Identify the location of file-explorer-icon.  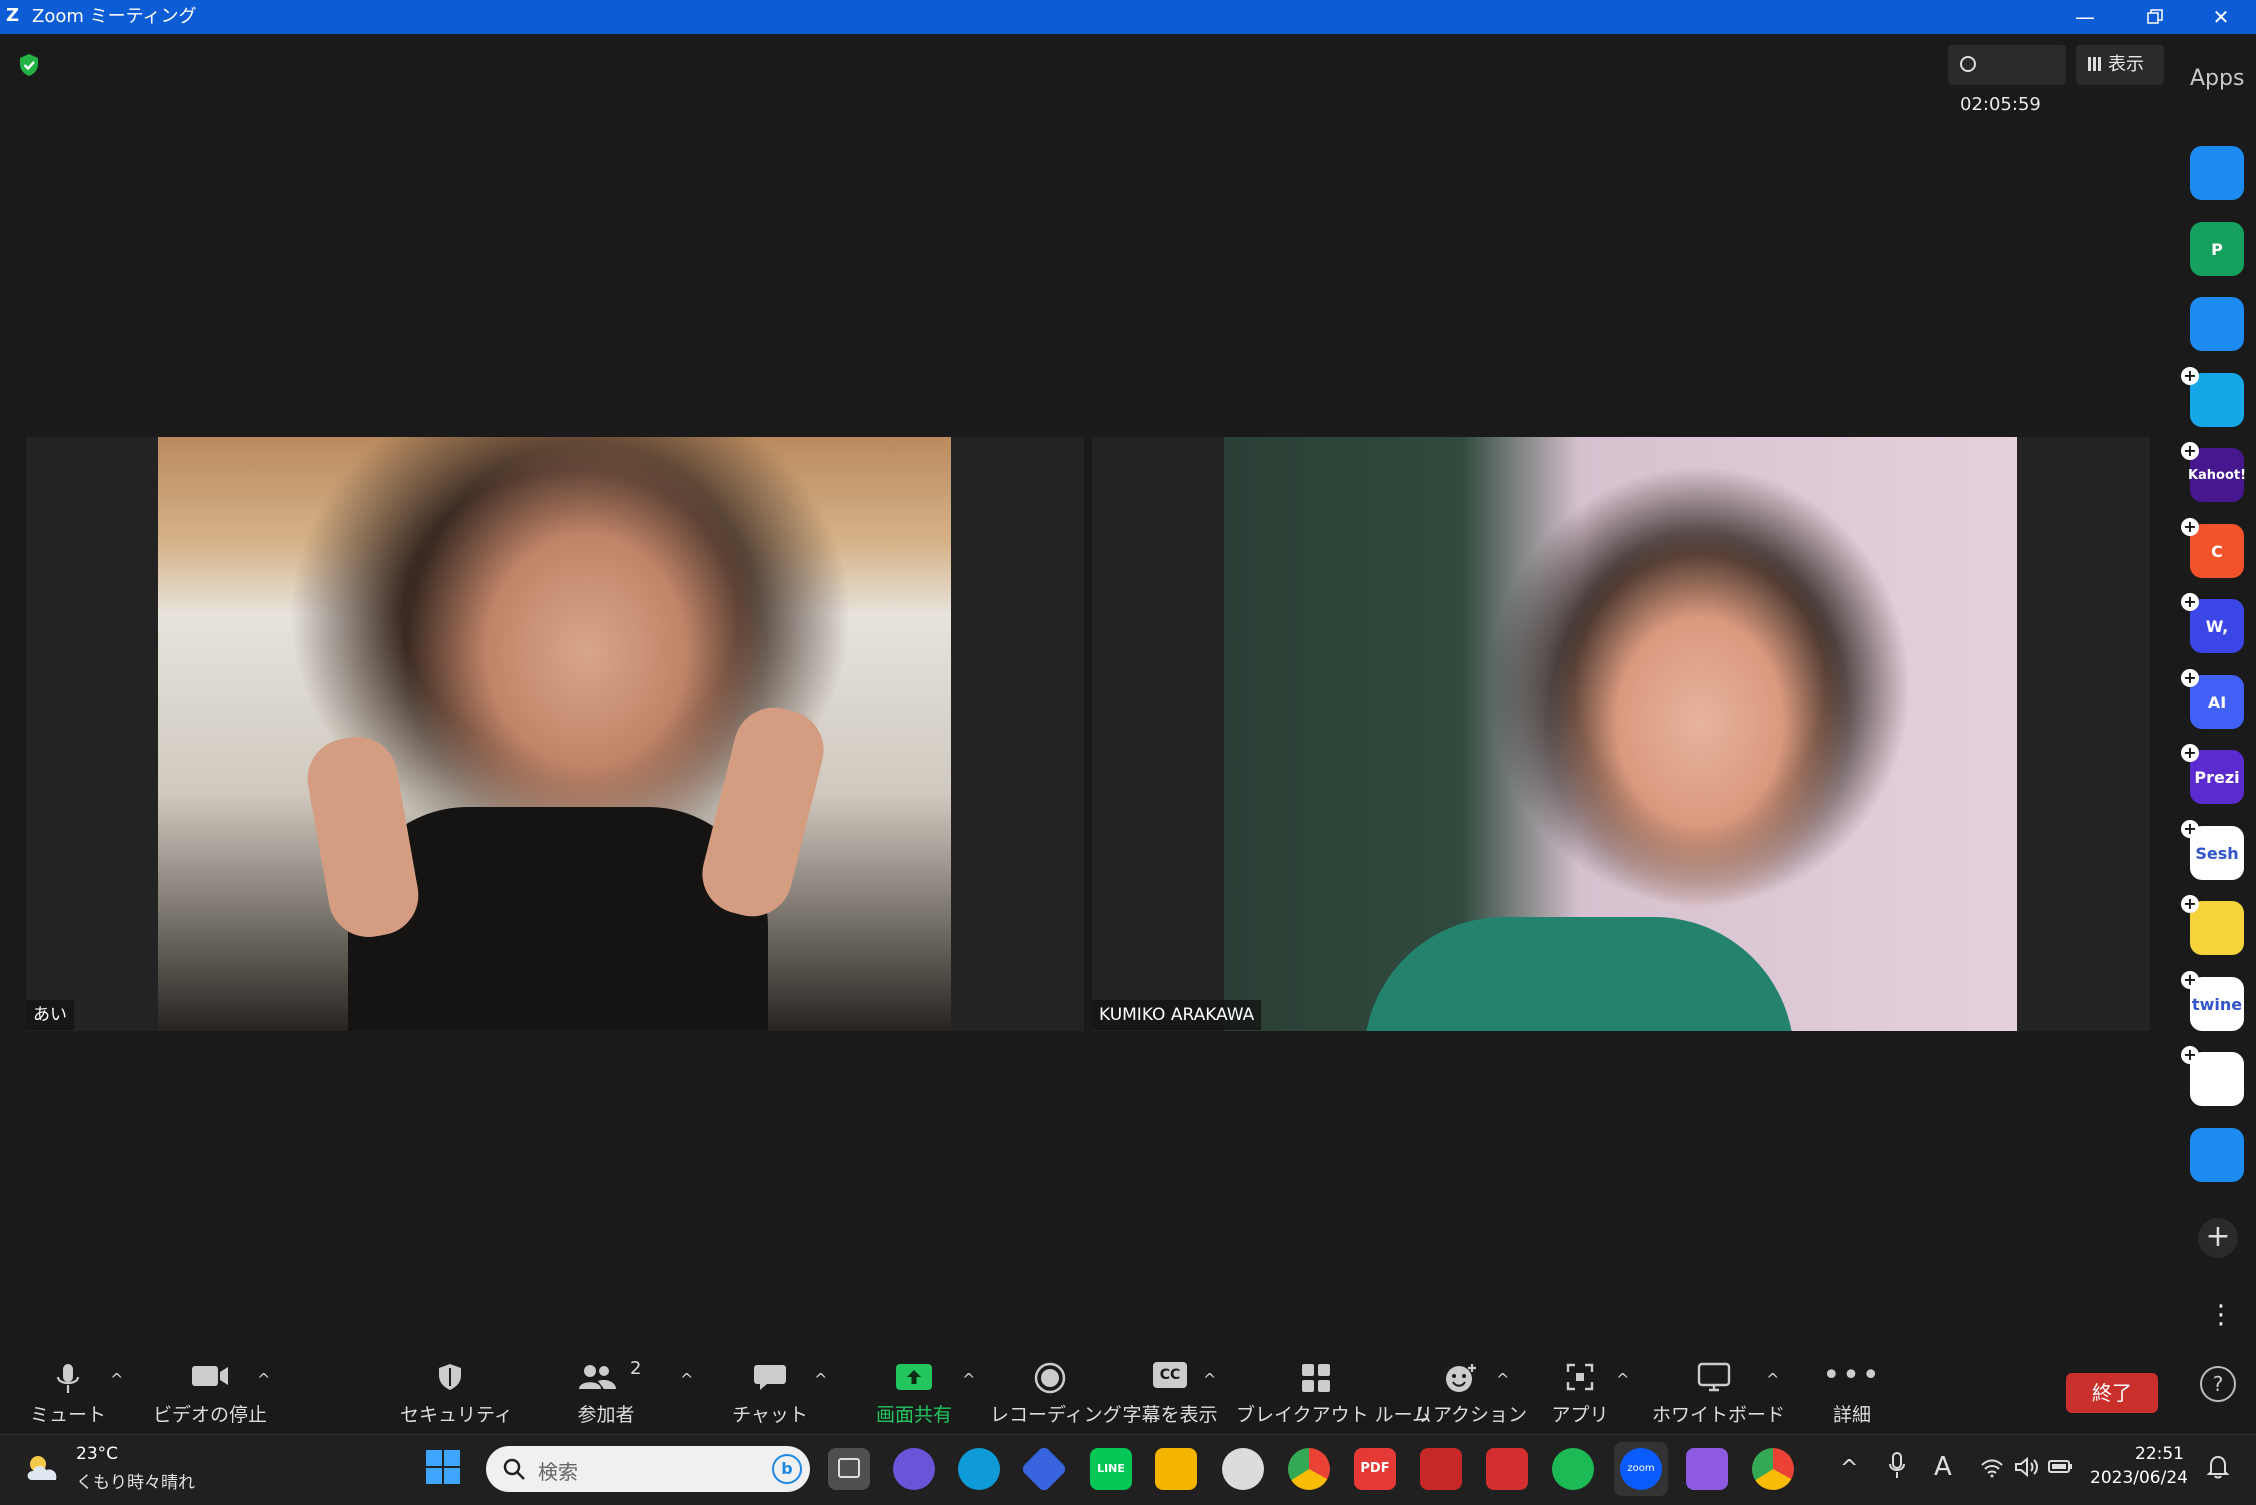
(1176, 1469).